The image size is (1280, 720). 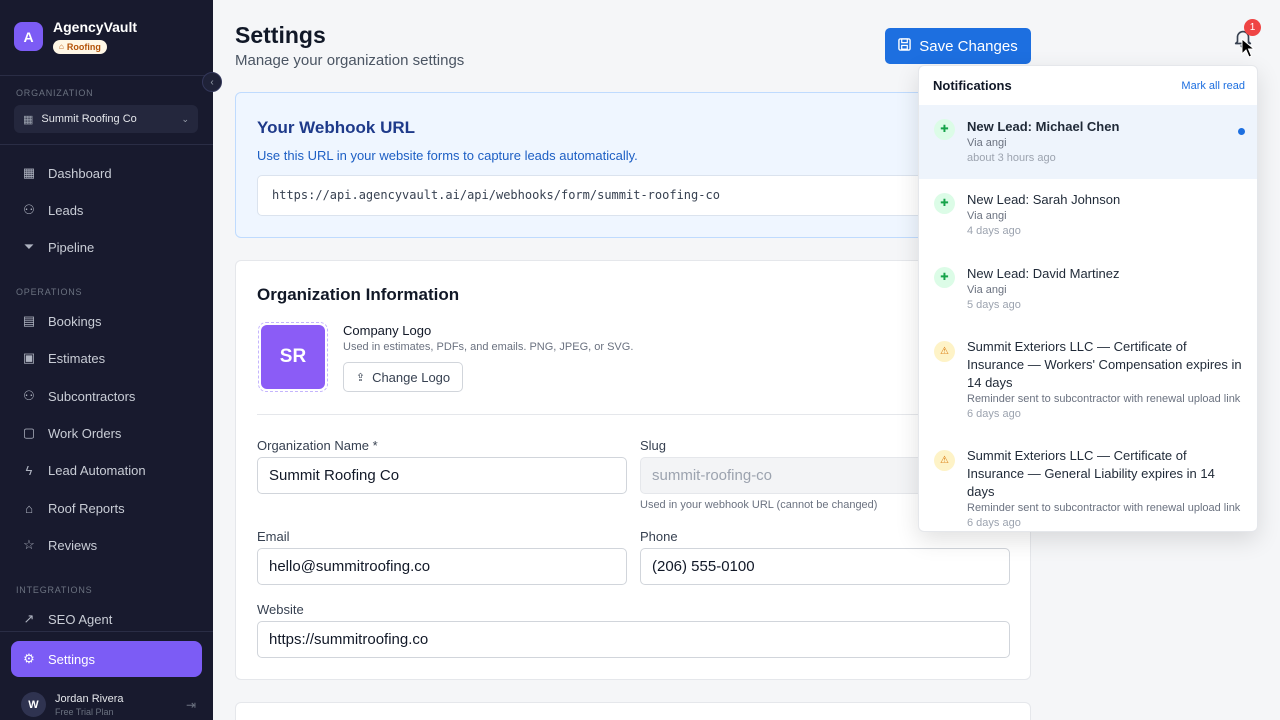 I want to click on brand-name: AgencyVault, so click(x=95, y=27).